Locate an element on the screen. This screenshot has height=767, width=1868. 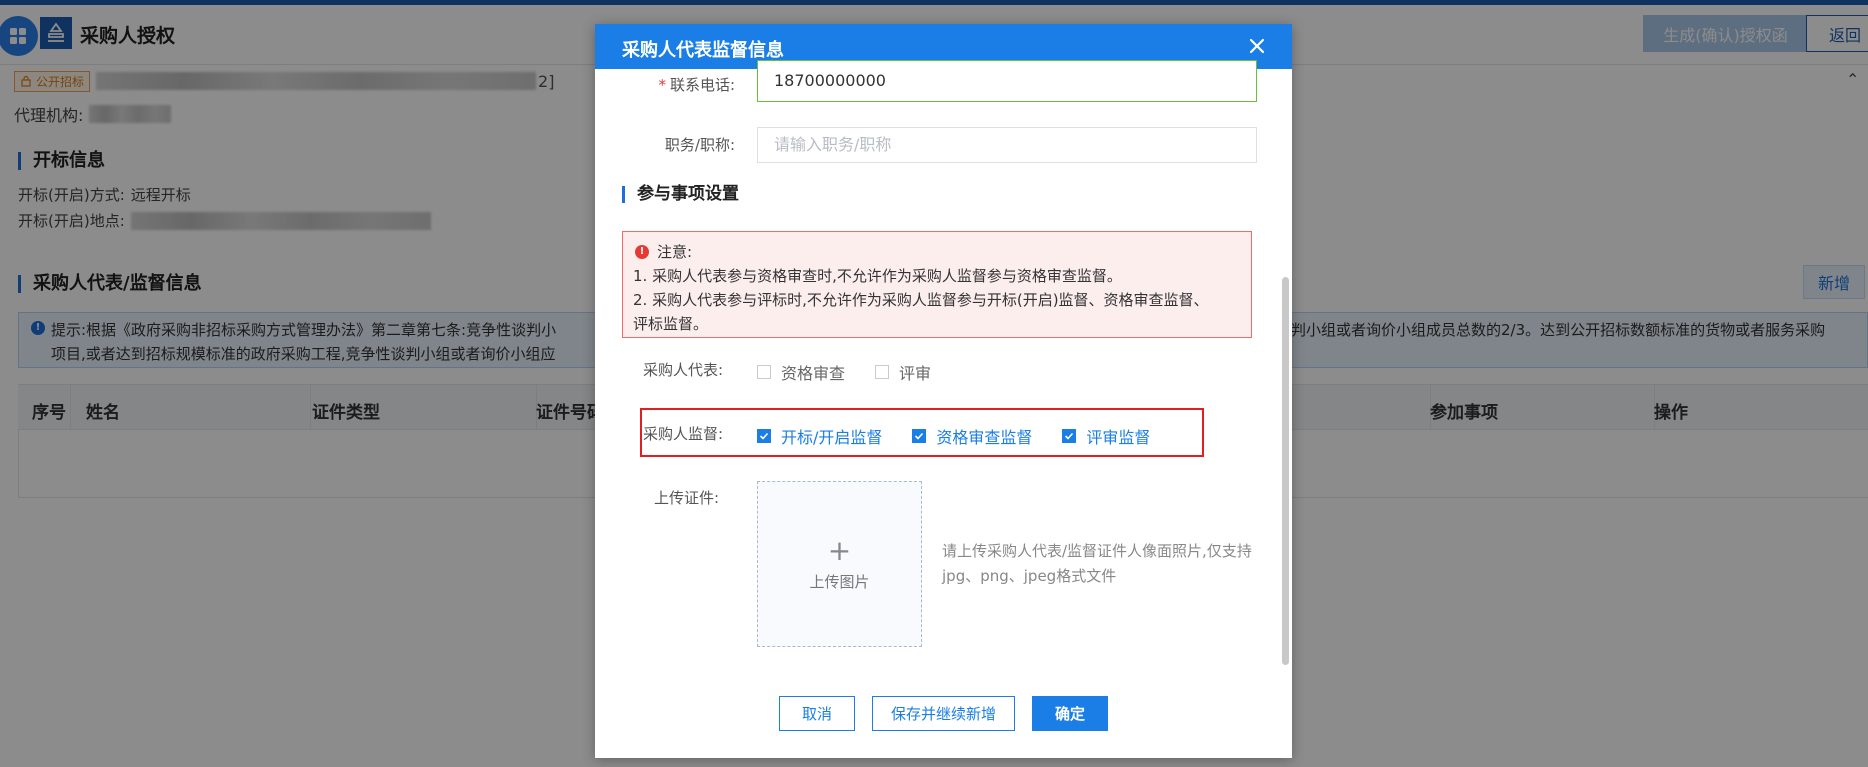
required-mark: * is located at coordinates (662, 85).